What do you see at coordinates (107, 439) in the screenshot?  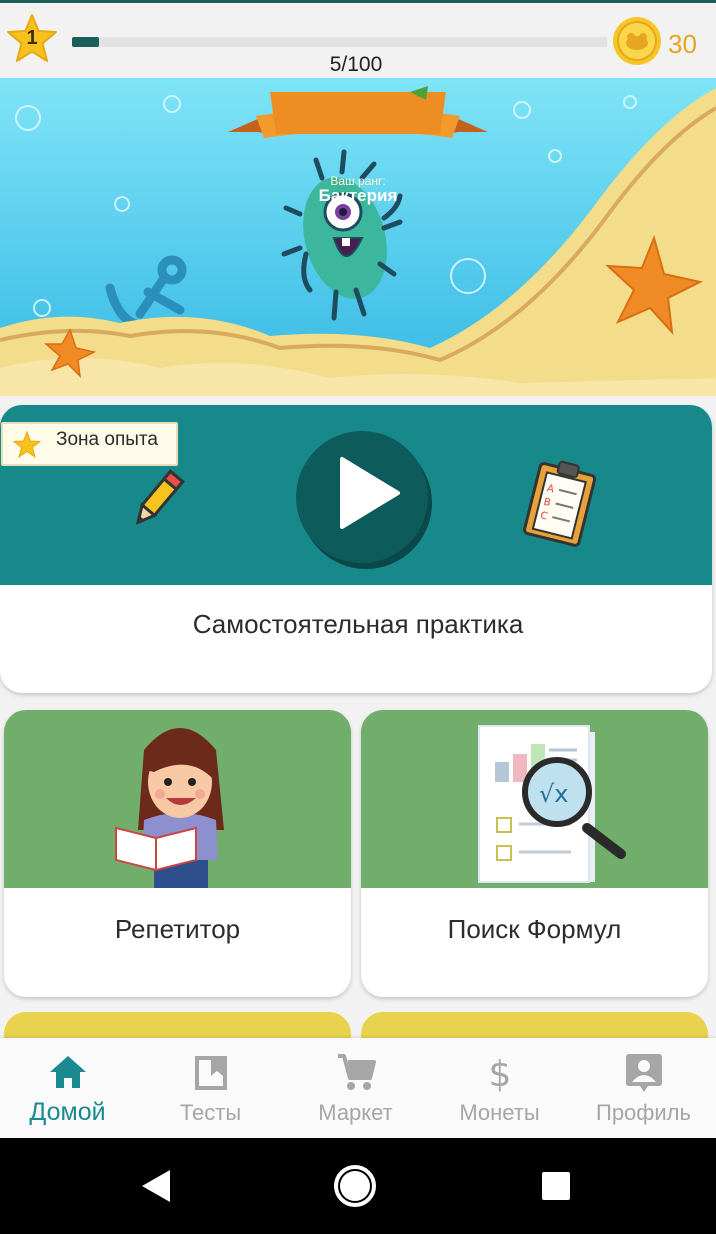 I see `experience-zone-label: Зона опыта` at bounding box center [107, 439].